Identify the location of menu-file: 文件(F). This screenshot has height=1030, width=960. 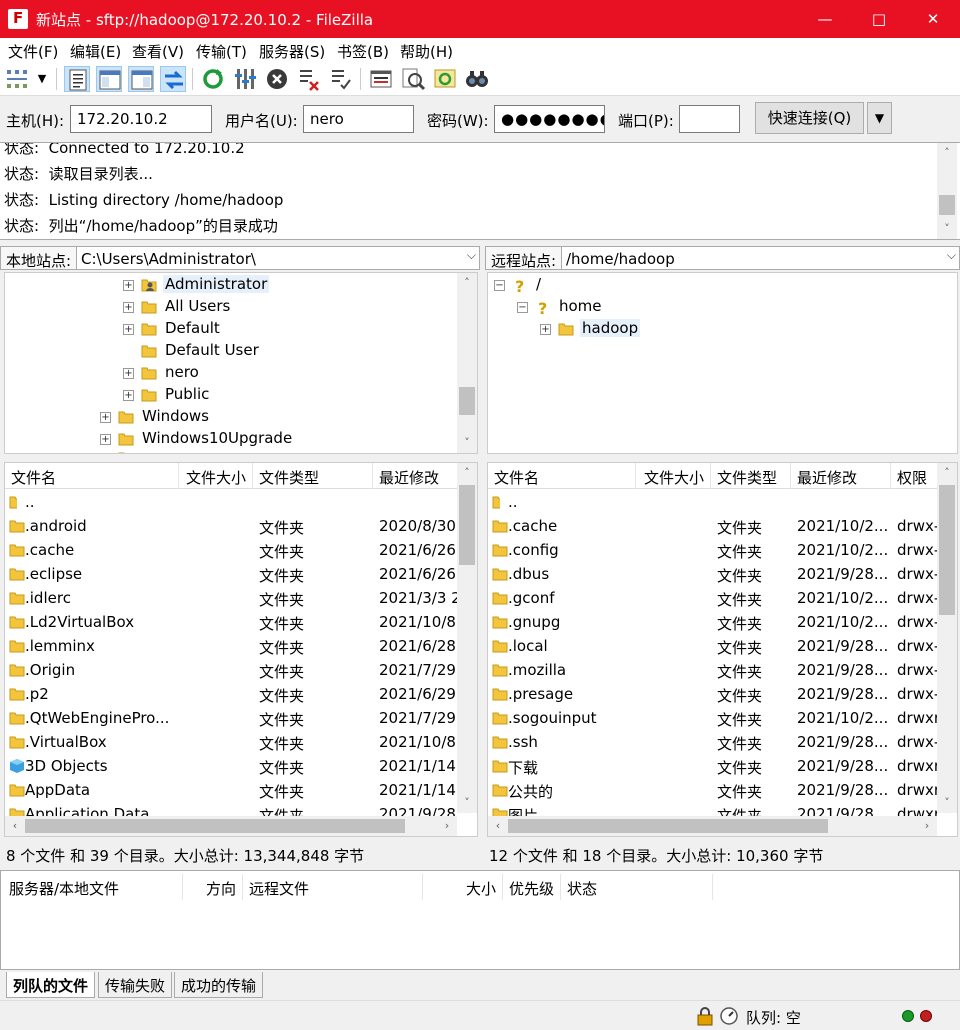
(33, 51).